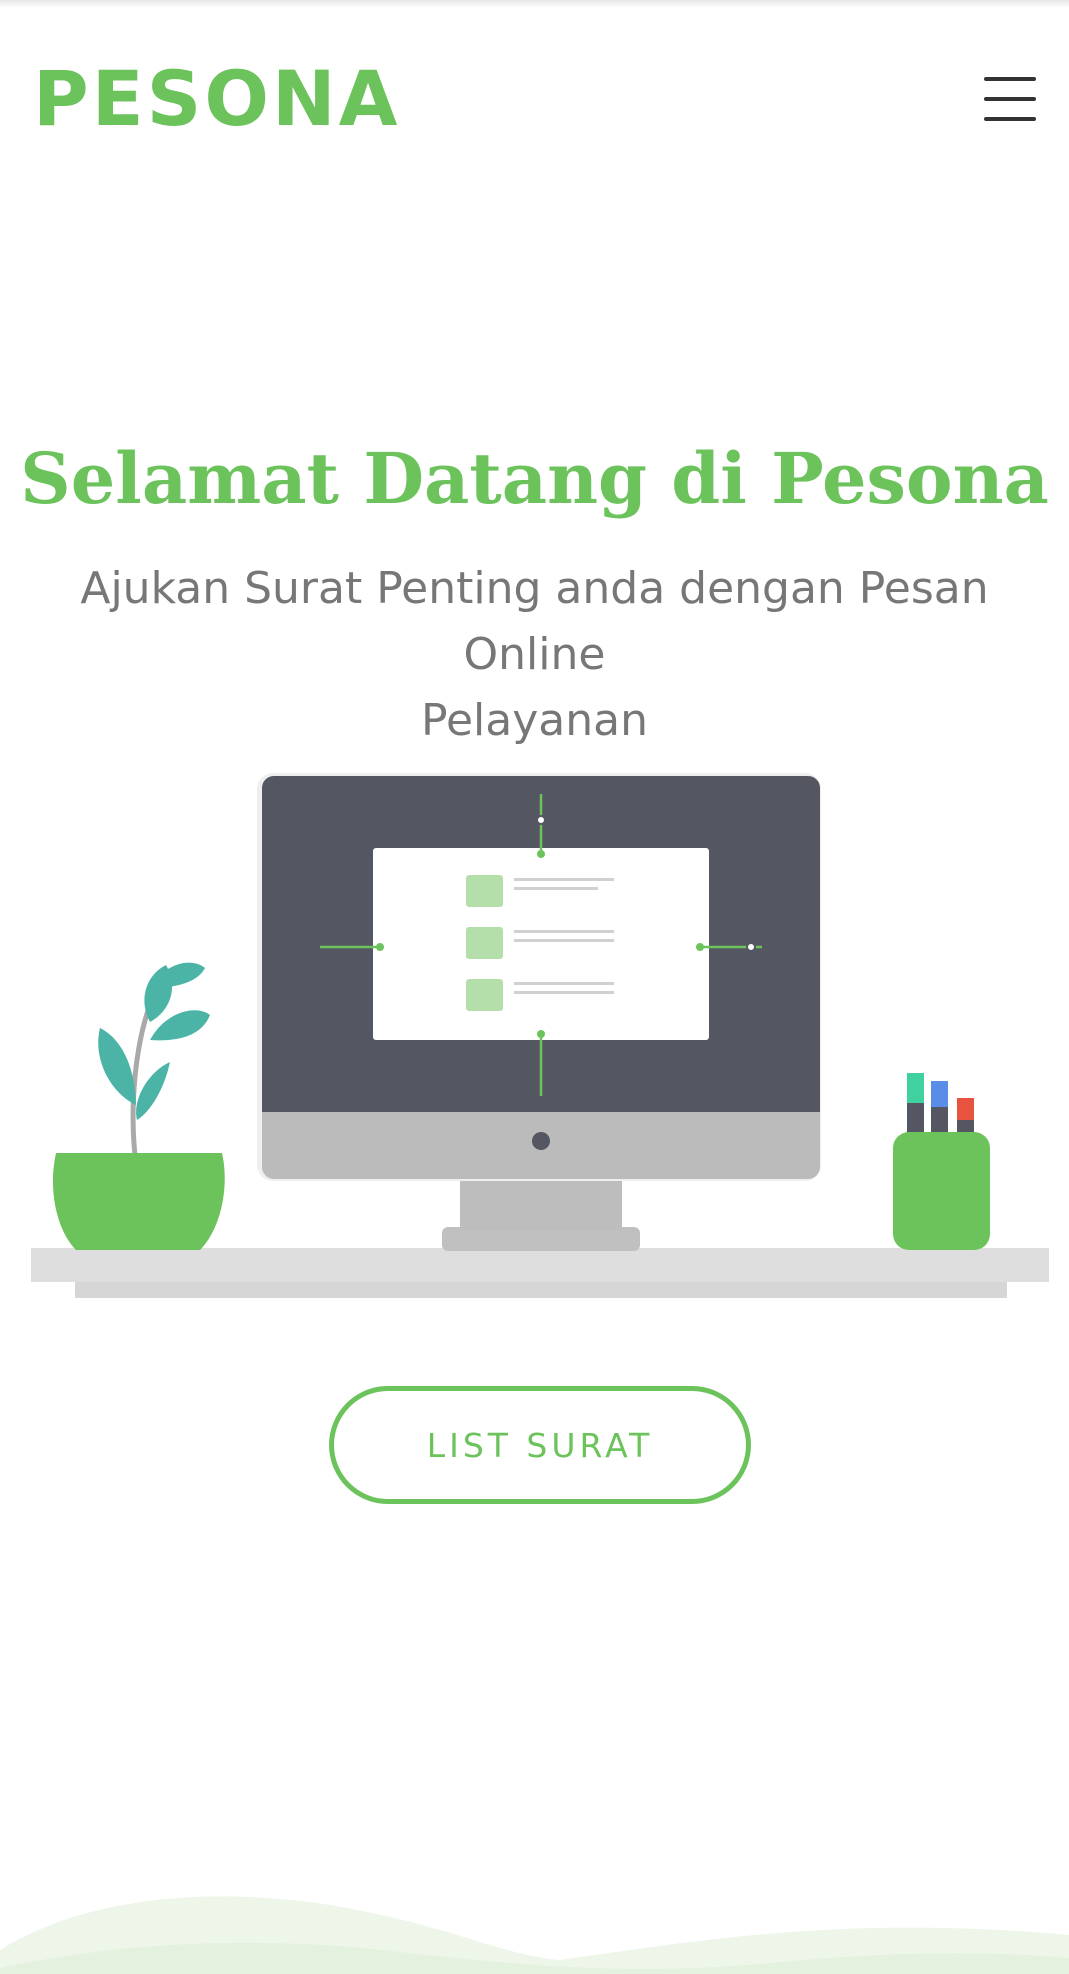 This screenshot has height=1974, width=1069. What do you see at coordinates (541, 1239) in the screenshot?
I see `monitor-stand-base` at bounding box center [541, 1239].